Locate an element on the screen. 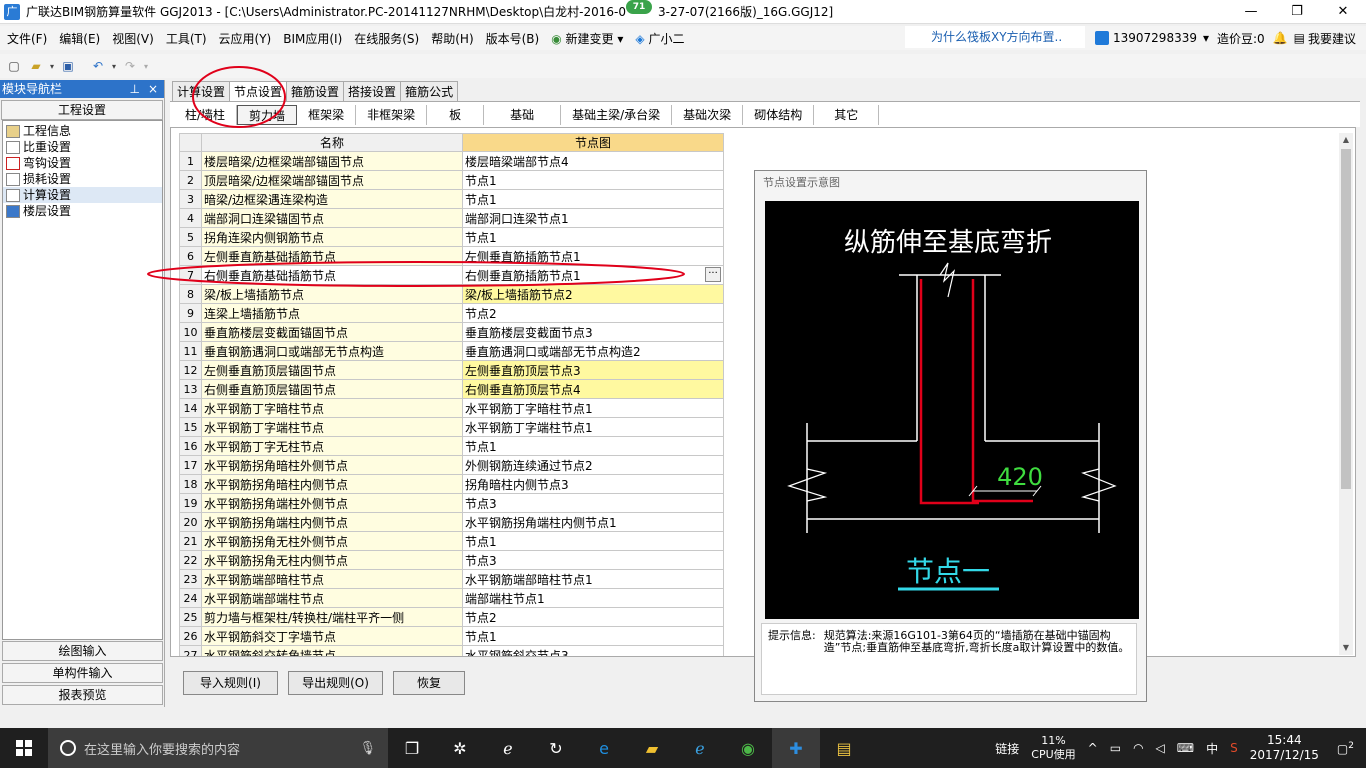 The width and height of the screenshot is (1366, 768). row-number: 2 is located at coordinates (190, 180).